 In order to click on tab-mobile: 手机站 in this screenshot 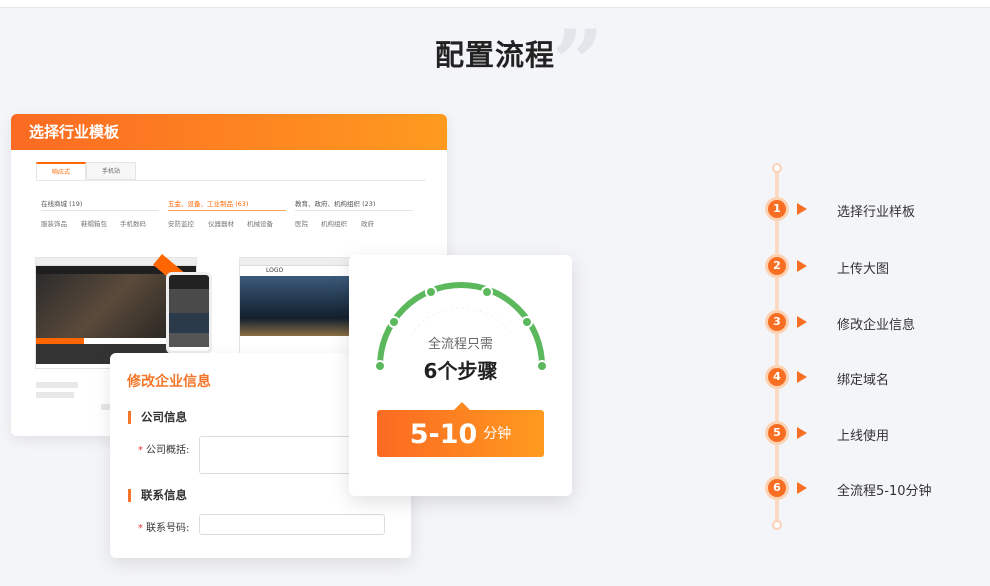, I will do `click(111, 171)`.